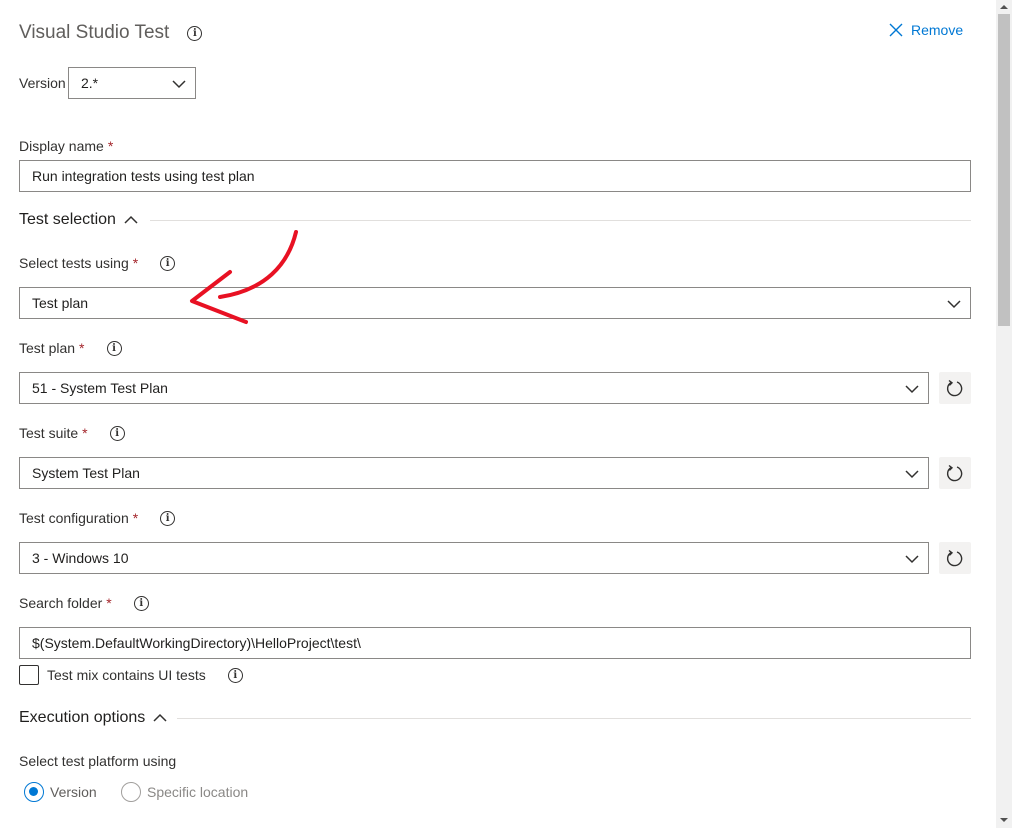  I want to click on section-test-selection: Test selection, so click(78, 220).